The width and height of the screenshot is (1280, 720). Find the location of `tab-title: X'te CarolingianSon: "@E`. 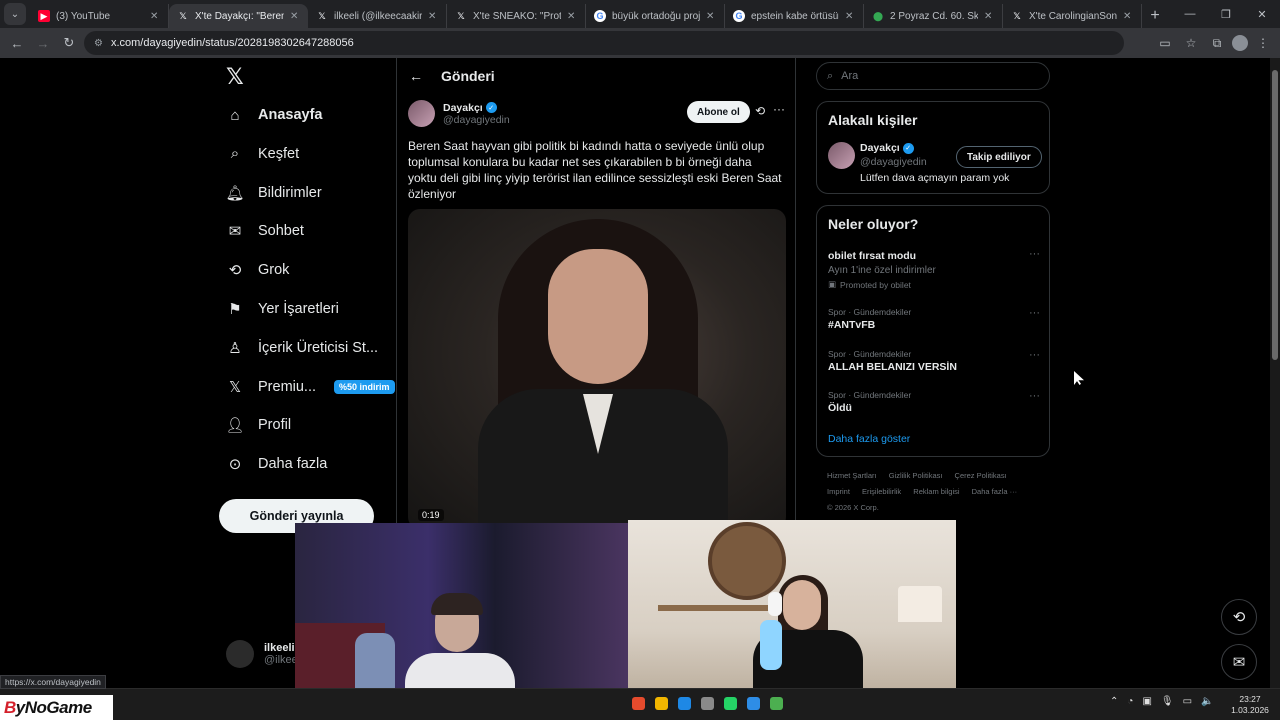

tab-title: X'te CarolingianSon: "@E is located at coordinates (1073, 16).